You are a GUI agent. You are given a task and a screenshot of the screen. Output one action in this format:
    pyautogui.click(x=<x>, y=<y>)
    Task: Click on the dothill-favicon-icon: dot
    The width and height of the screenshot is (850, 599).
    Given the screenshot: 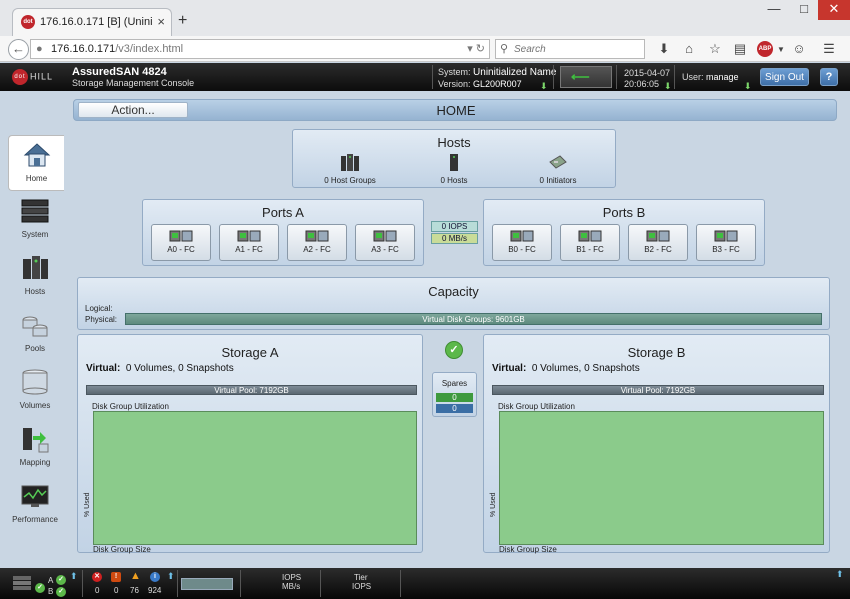 What is the action you would take?
    pyautogui.click(x=28, y=22)
    